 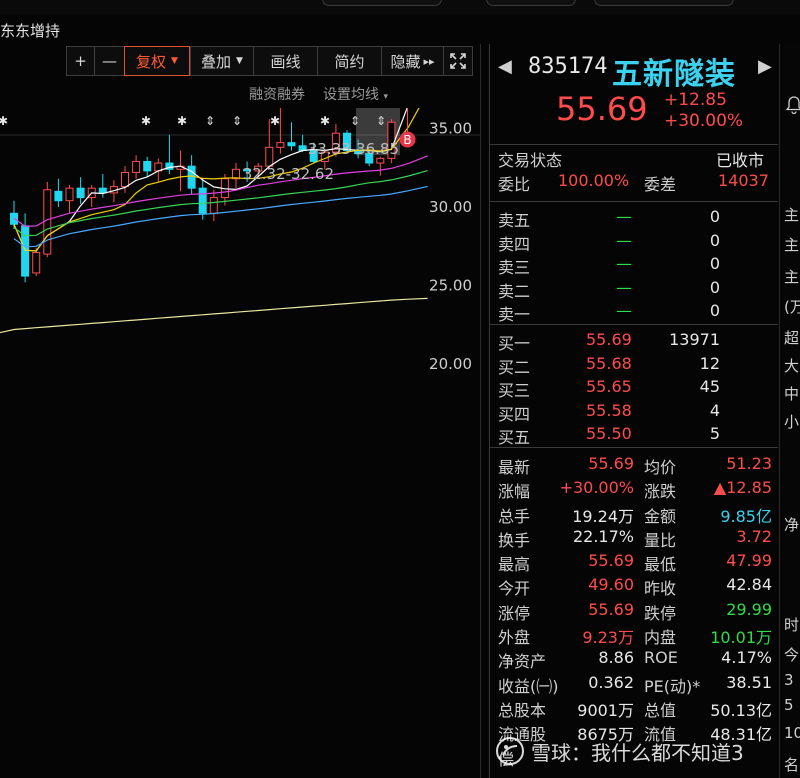 What do you see at coordinates (661, 658) in the screenshot?
I see `stat-label: ROE` at bounding box center [661, 658].